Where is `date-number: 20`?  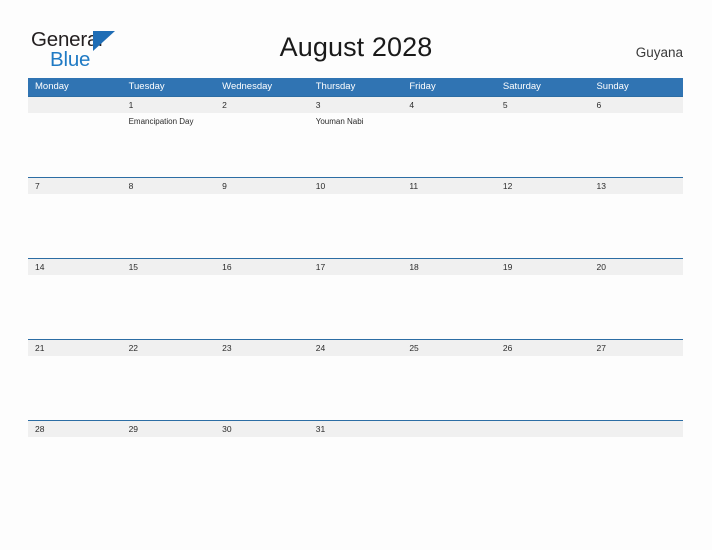 date-number: 20 is located at coordinates (636, 267).